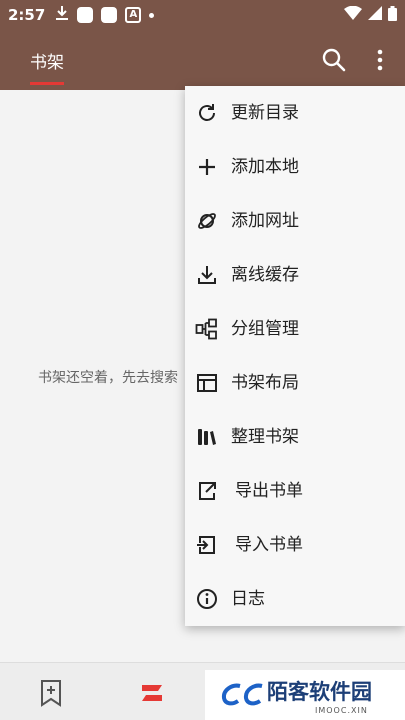  I want to click on wifi-icon, so click(353, 14).